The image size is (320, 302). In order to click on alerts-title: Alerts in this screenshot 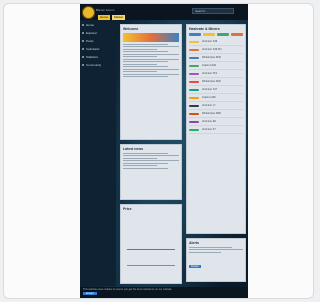, I will do `click(194, 243)`.